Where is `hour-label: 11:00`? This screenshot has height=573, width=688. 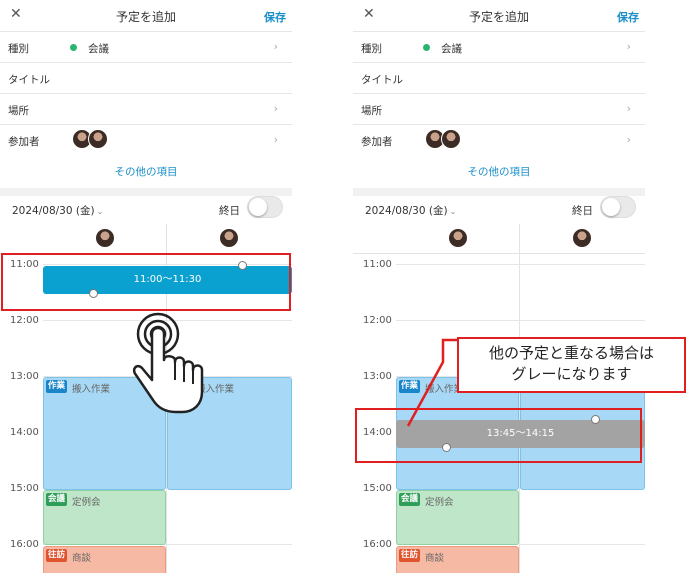
hour-label: 11:00 is located at coordinates (377, 264).